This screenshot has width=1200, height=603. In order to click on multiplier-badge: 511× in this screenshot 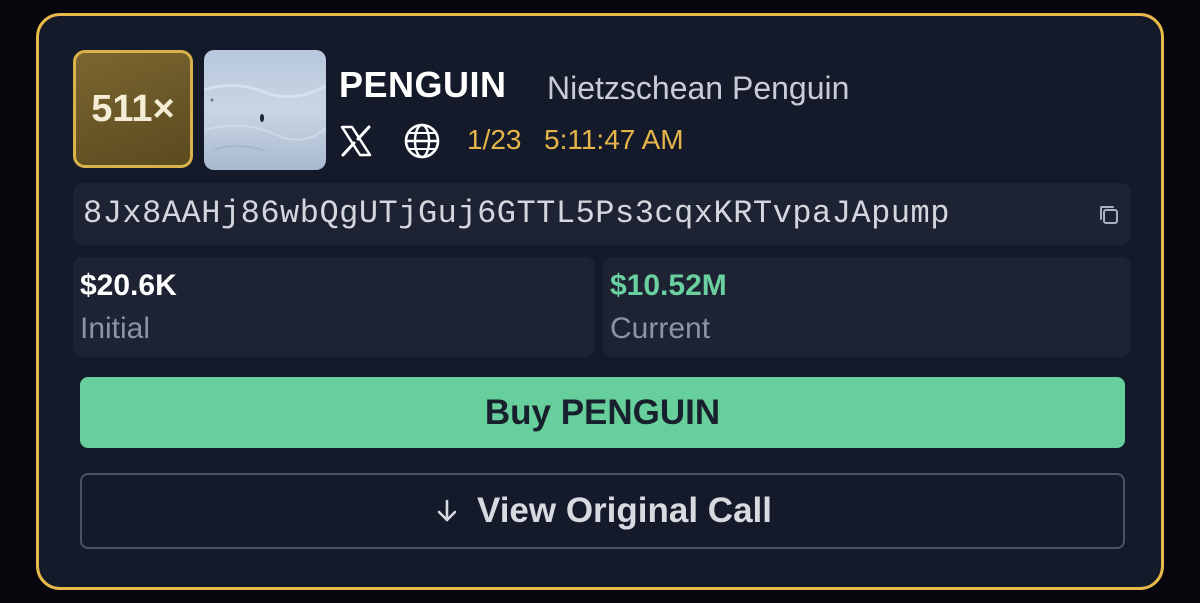, I will do `click(133, 109)`.